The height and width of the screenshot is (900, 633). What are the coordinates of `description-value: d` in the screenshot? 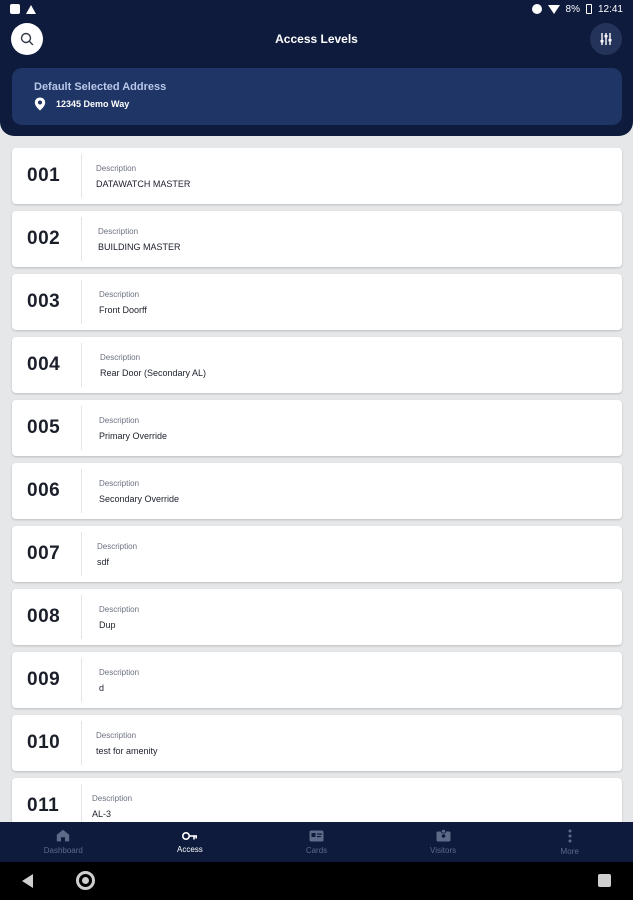 It's located at (102, 688).